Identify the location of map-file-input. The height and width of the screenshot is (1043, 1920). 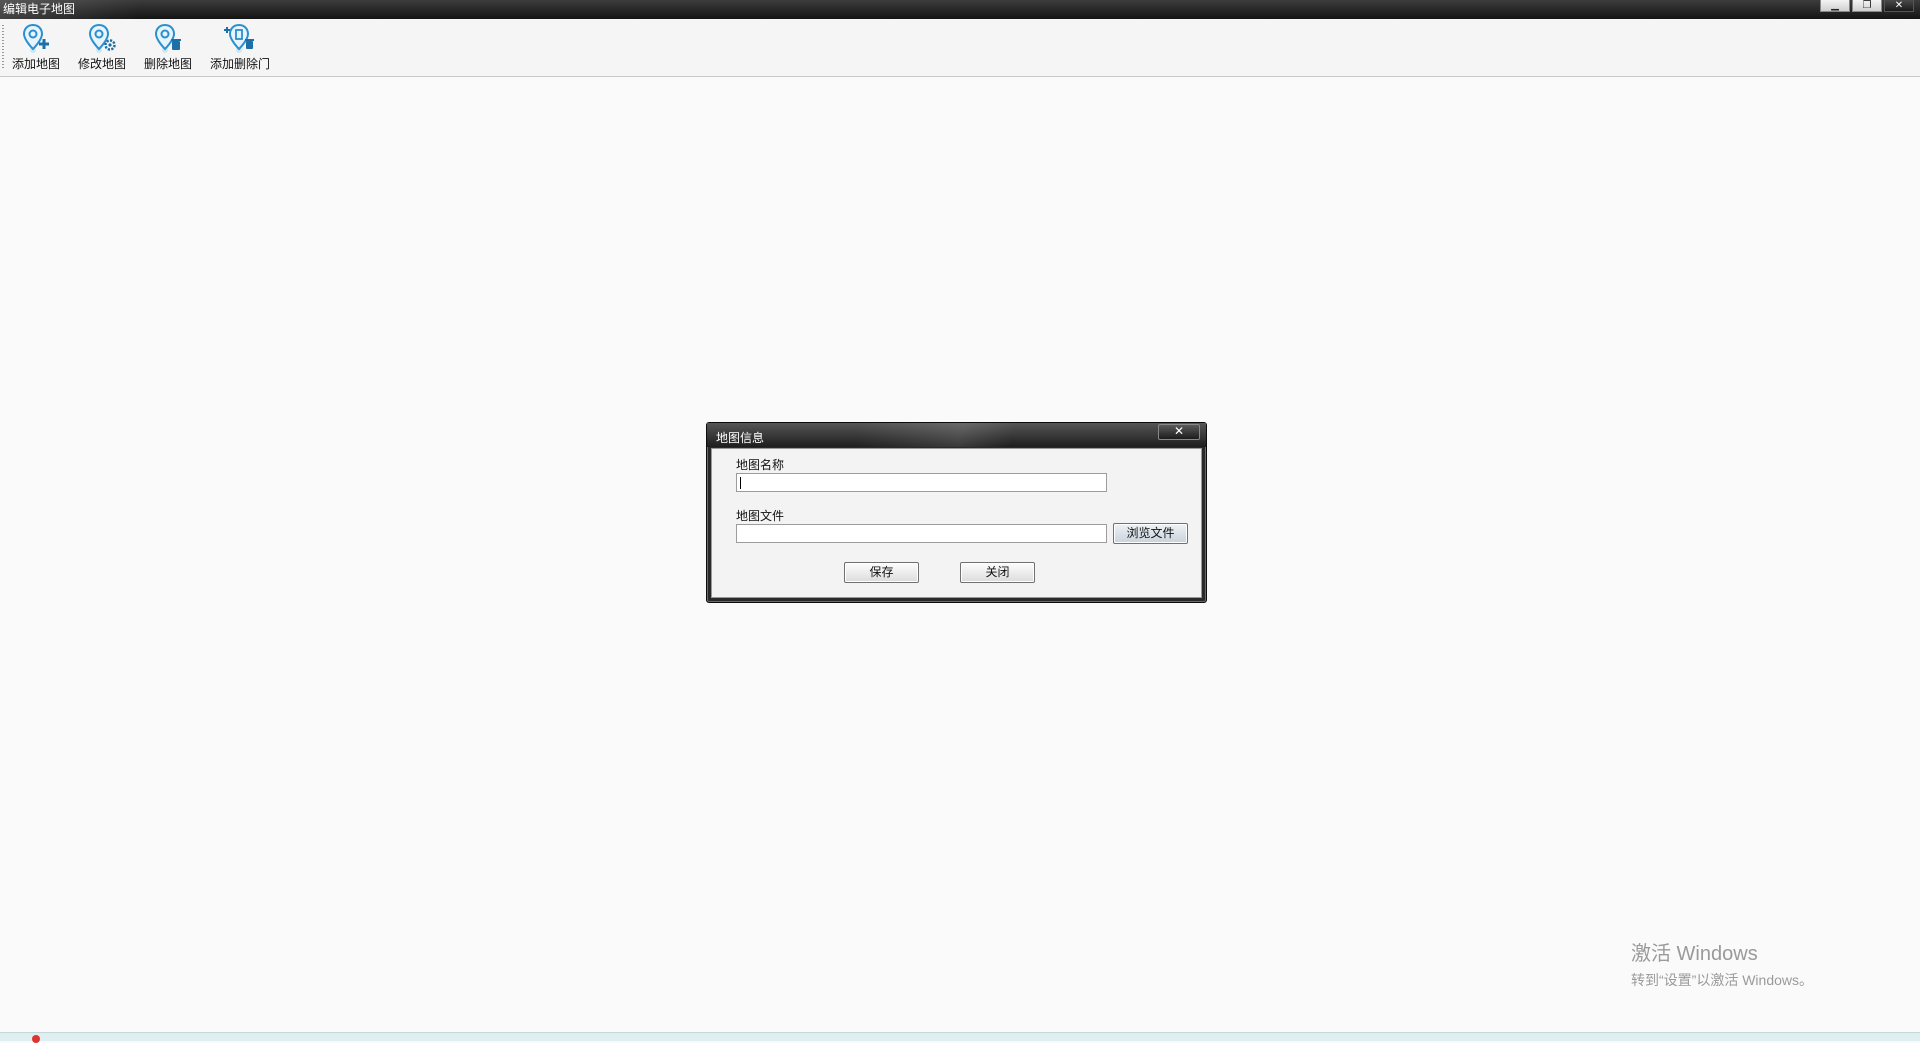
(921, 533).